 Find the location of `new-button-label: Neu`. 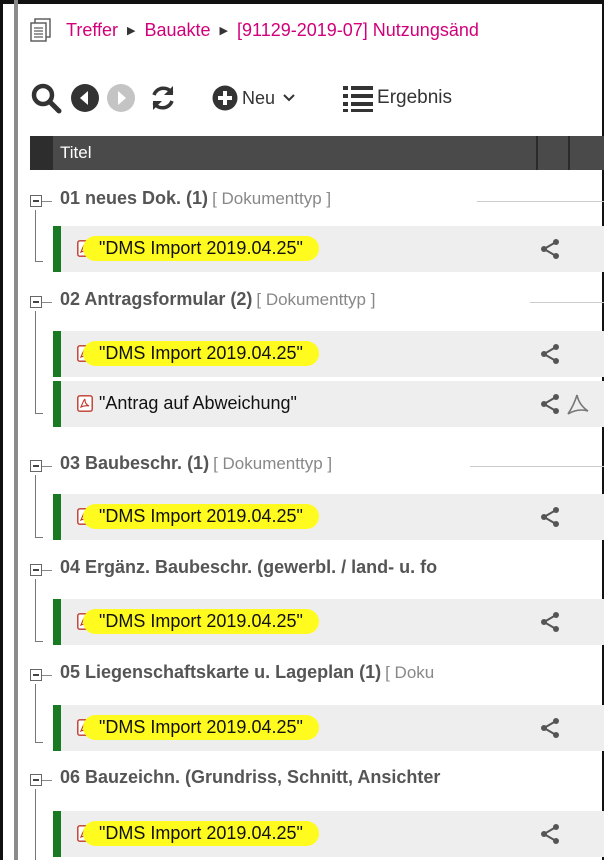

new-button-label: Neu is located at coordinates (259, 97).